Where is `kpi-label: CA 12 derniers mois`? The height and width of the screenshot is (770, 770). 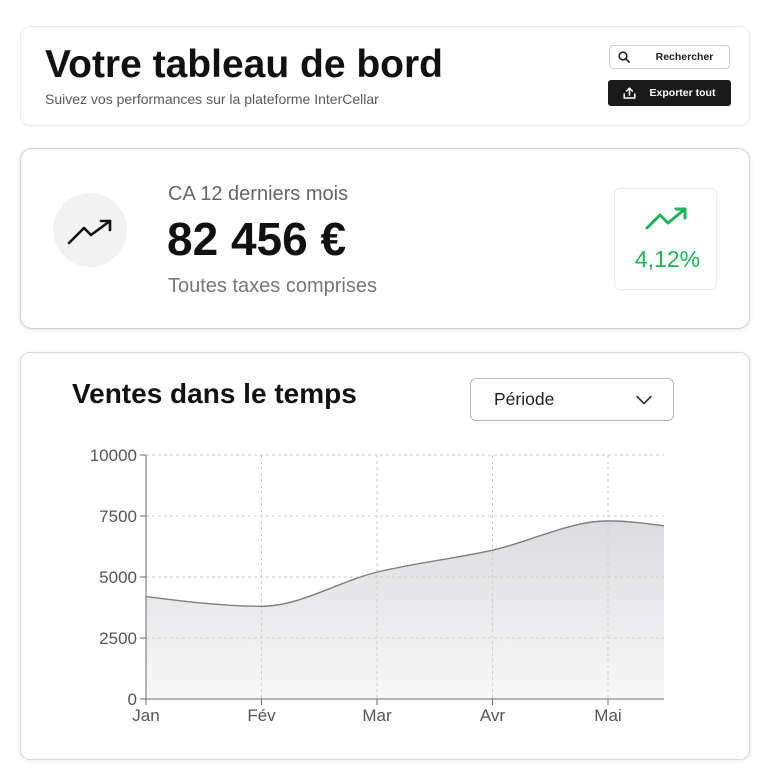 kpi-label: CA 12 derniers mois is located at coordinates (258, 194).